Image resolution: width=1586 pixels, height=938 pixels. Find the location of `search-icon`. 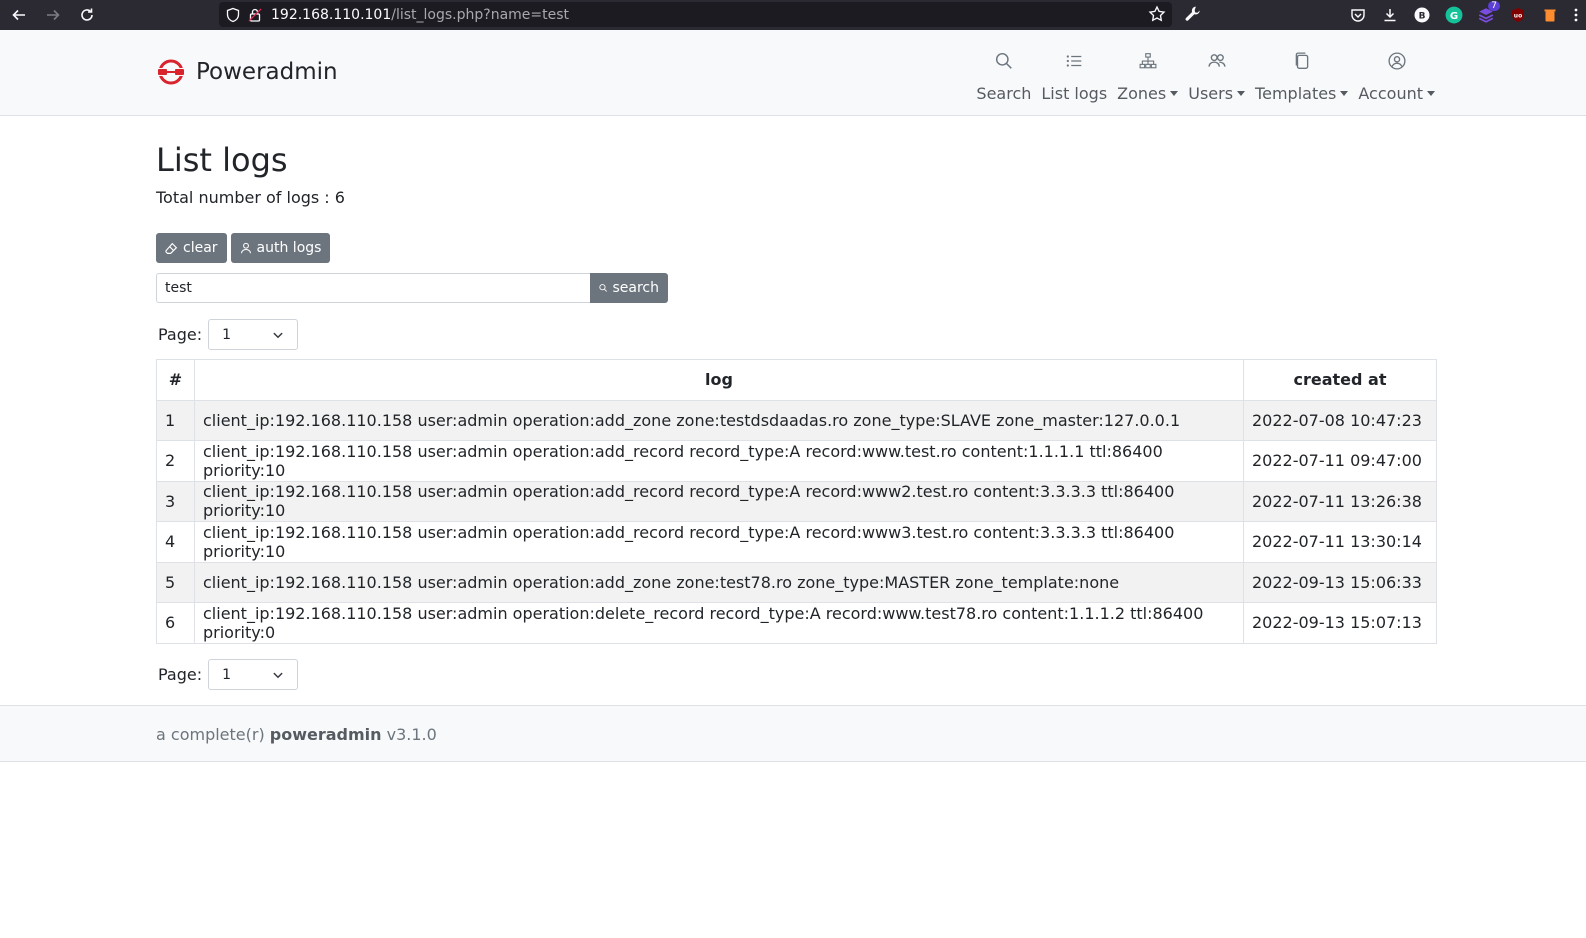

search-icon is located at coordinates (1004, 61).